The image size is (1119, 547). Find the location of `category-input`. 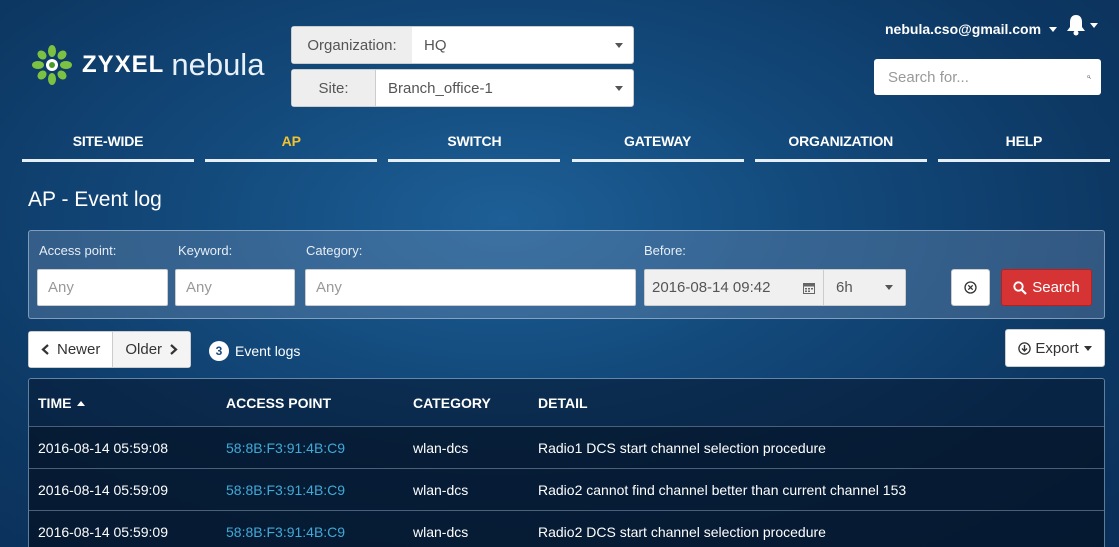

category-input is located at coordinates (475, 287).